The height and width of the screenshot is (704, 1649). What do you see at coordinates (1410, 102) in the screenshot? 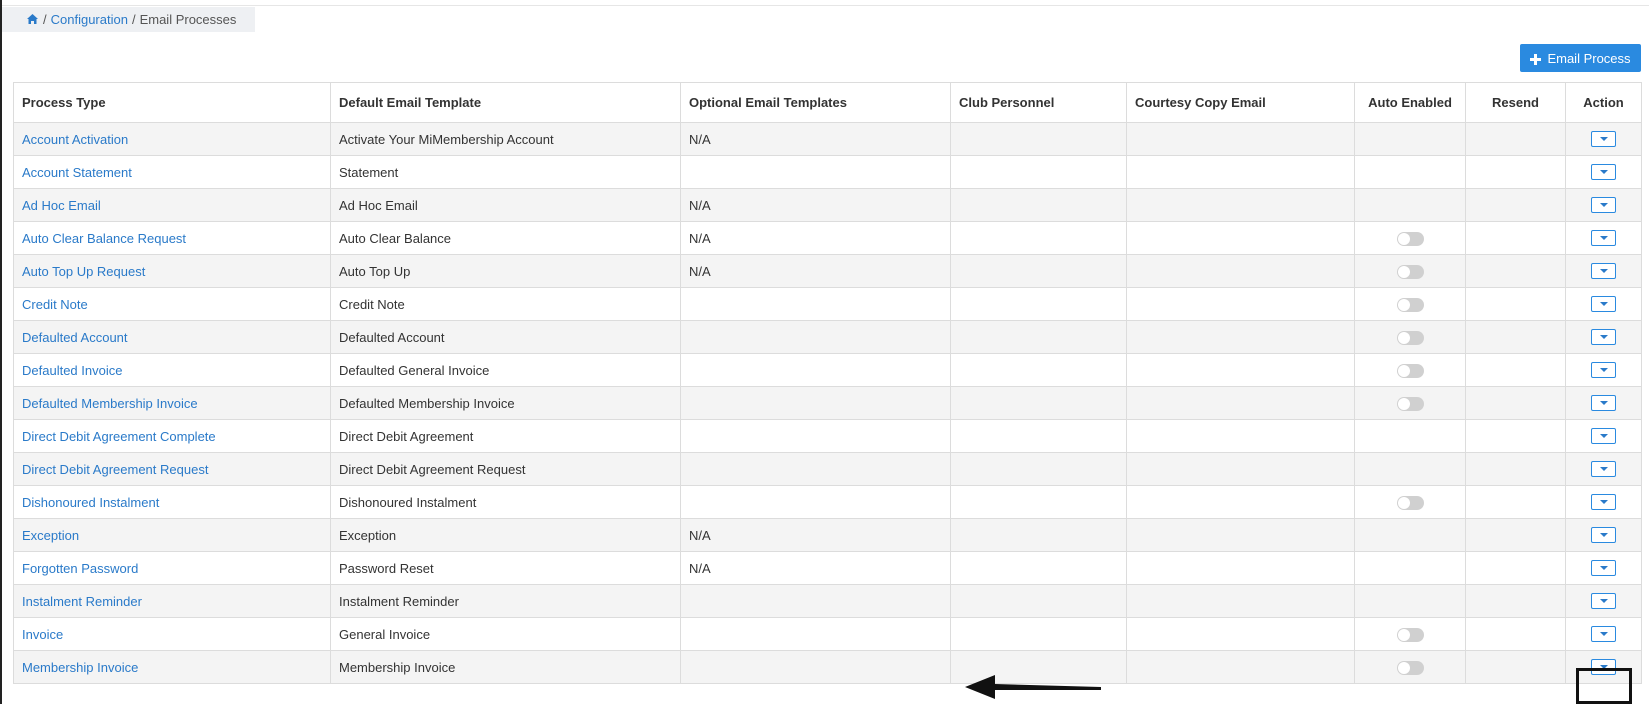
I see `column-header-auto-enabled: Auto Enabled` at bounding box center [1410, 102].